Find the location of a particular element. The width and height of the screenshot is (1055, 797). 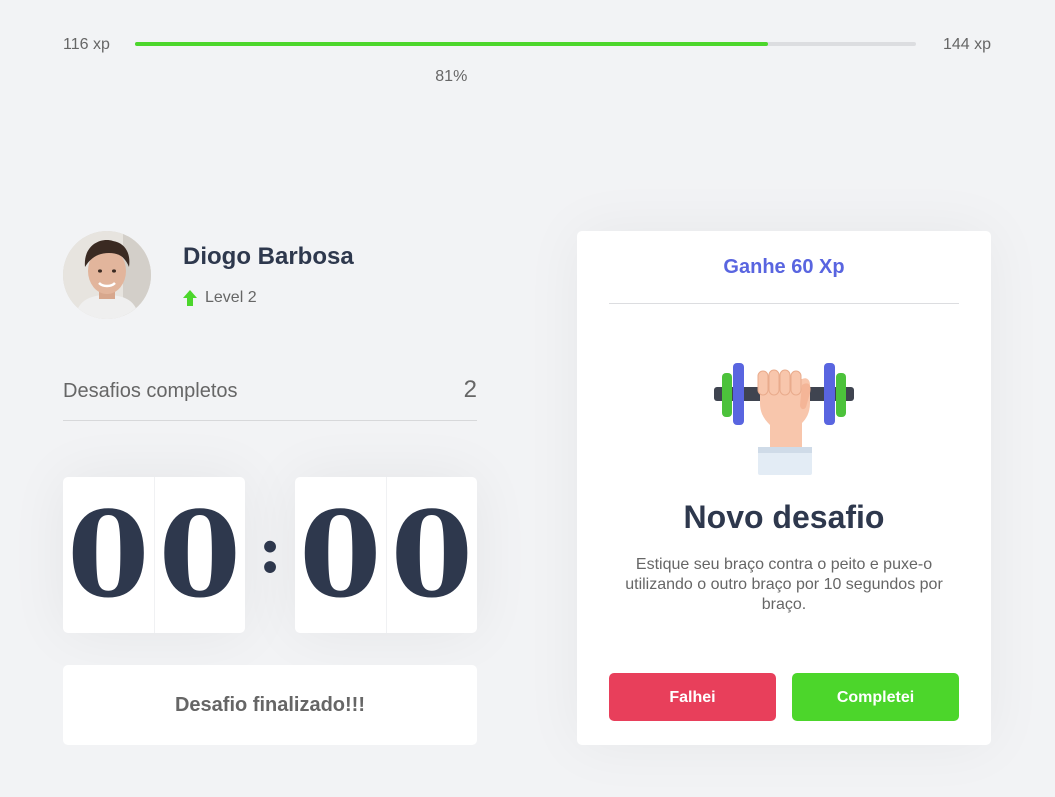

xp-fill is located at coordinates (451, 44).